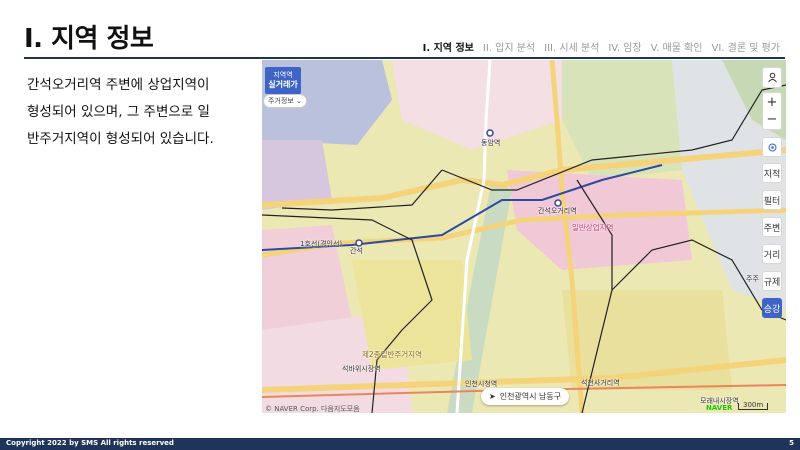 The width and height of the screenshot is (800, 450). I want to click on nearby-button: 주변, so click(772, 227).